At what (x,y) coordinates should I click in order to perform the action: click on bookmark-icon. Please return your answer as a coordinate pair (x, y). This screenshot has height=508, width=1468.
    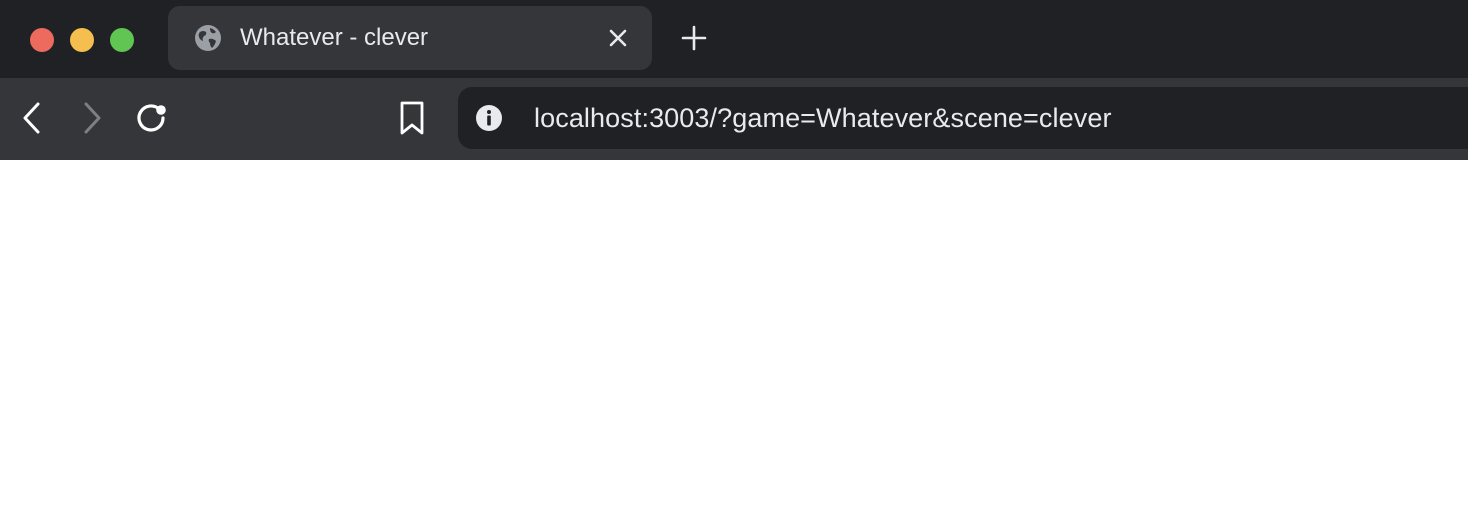
    Looking at the image, I should click on (412, 118).